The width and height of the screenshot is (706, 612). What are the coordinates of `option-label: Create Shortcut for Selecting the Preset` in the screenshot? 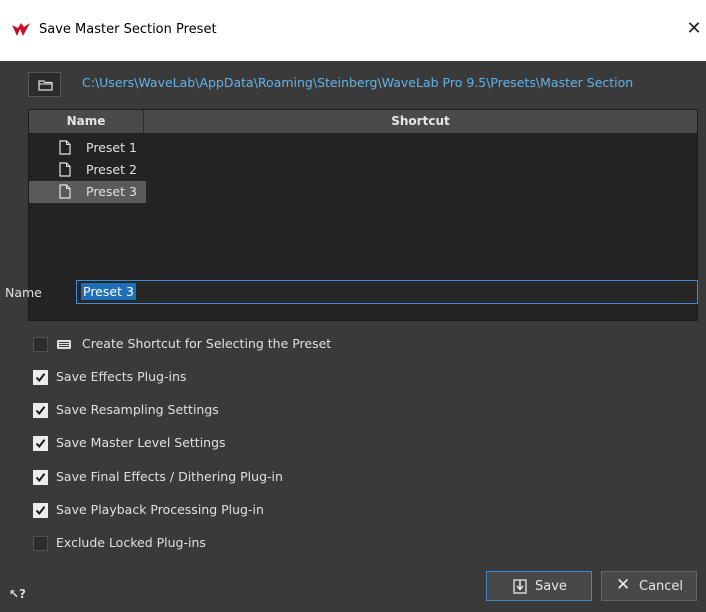 It's located at (207, 343).